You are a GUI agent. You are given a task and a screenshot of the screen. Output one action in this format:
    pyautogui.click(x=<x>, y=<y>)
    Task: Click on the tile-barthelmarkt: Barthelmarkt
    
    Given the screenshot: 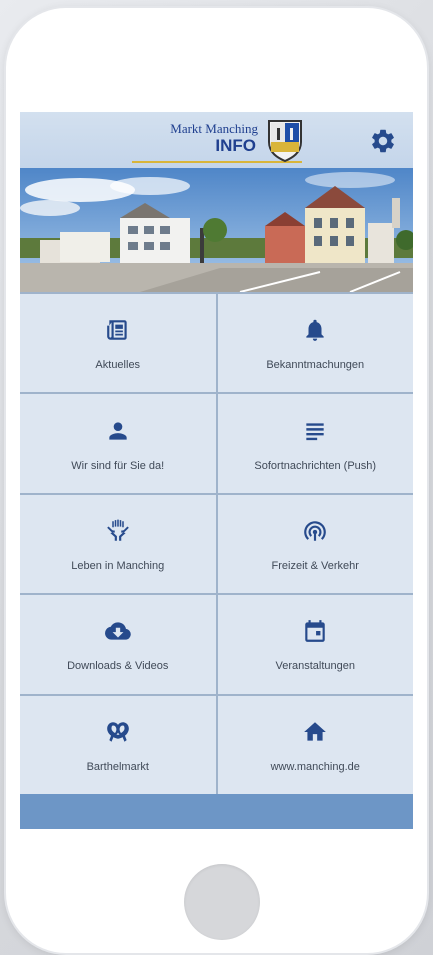 What is the action you would take?
    pyautogui.click(x=118, y=744)
    